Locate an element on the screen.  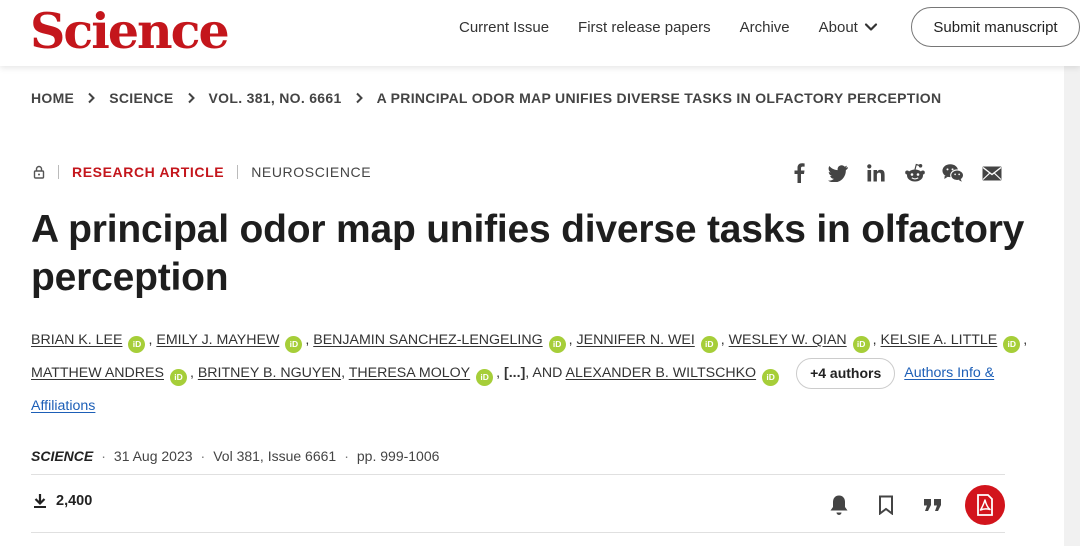
publish-date: 31 Aug 2023 is located at coordinates (153, 456).